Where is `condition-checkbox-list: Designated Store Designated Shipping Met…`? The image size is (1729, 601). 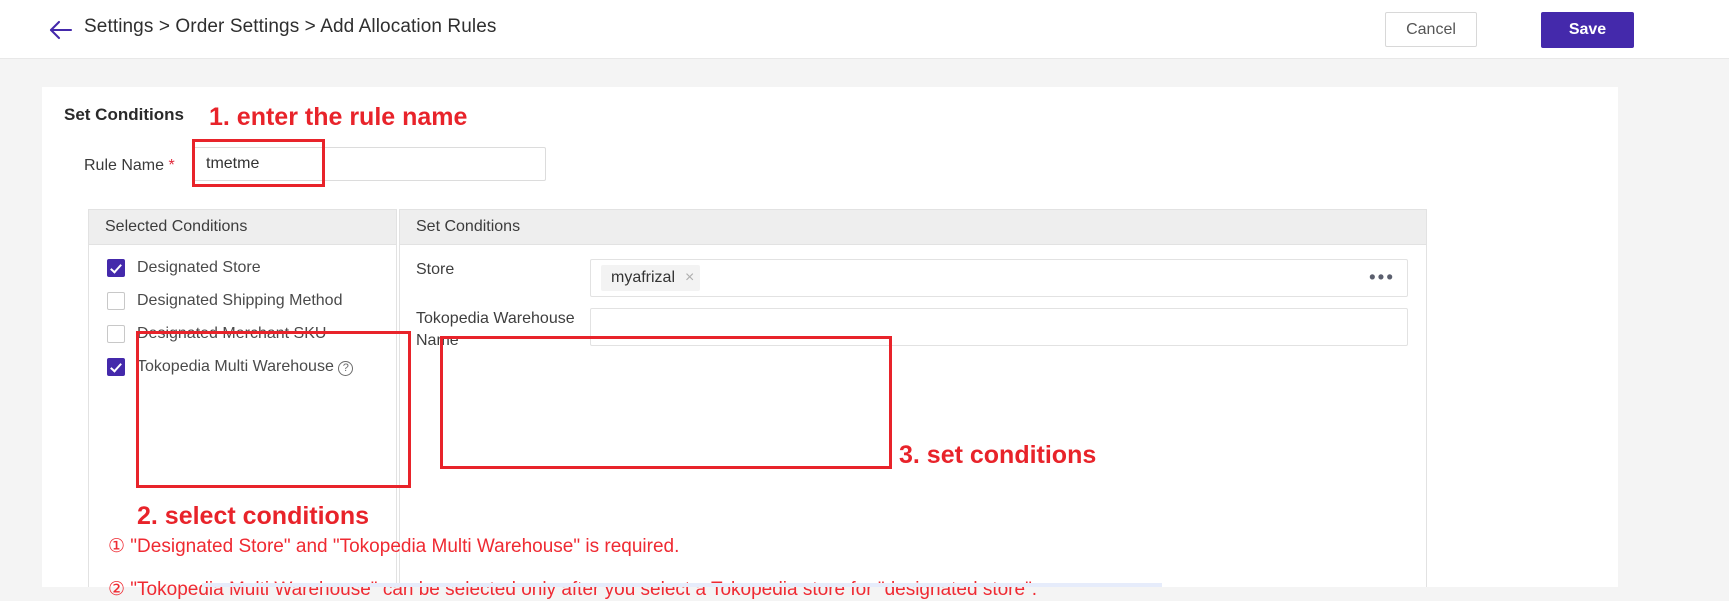 condition-checkbox-list: Designated Store Designated Shipping Met… is located at coordinates (242, 310).